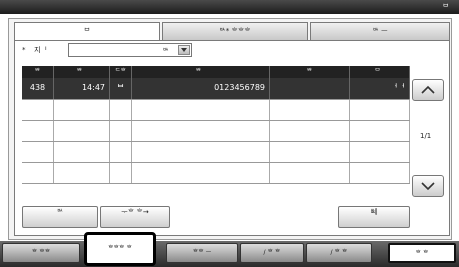  I want to click on chevron-up-icon, so click(428, 89).